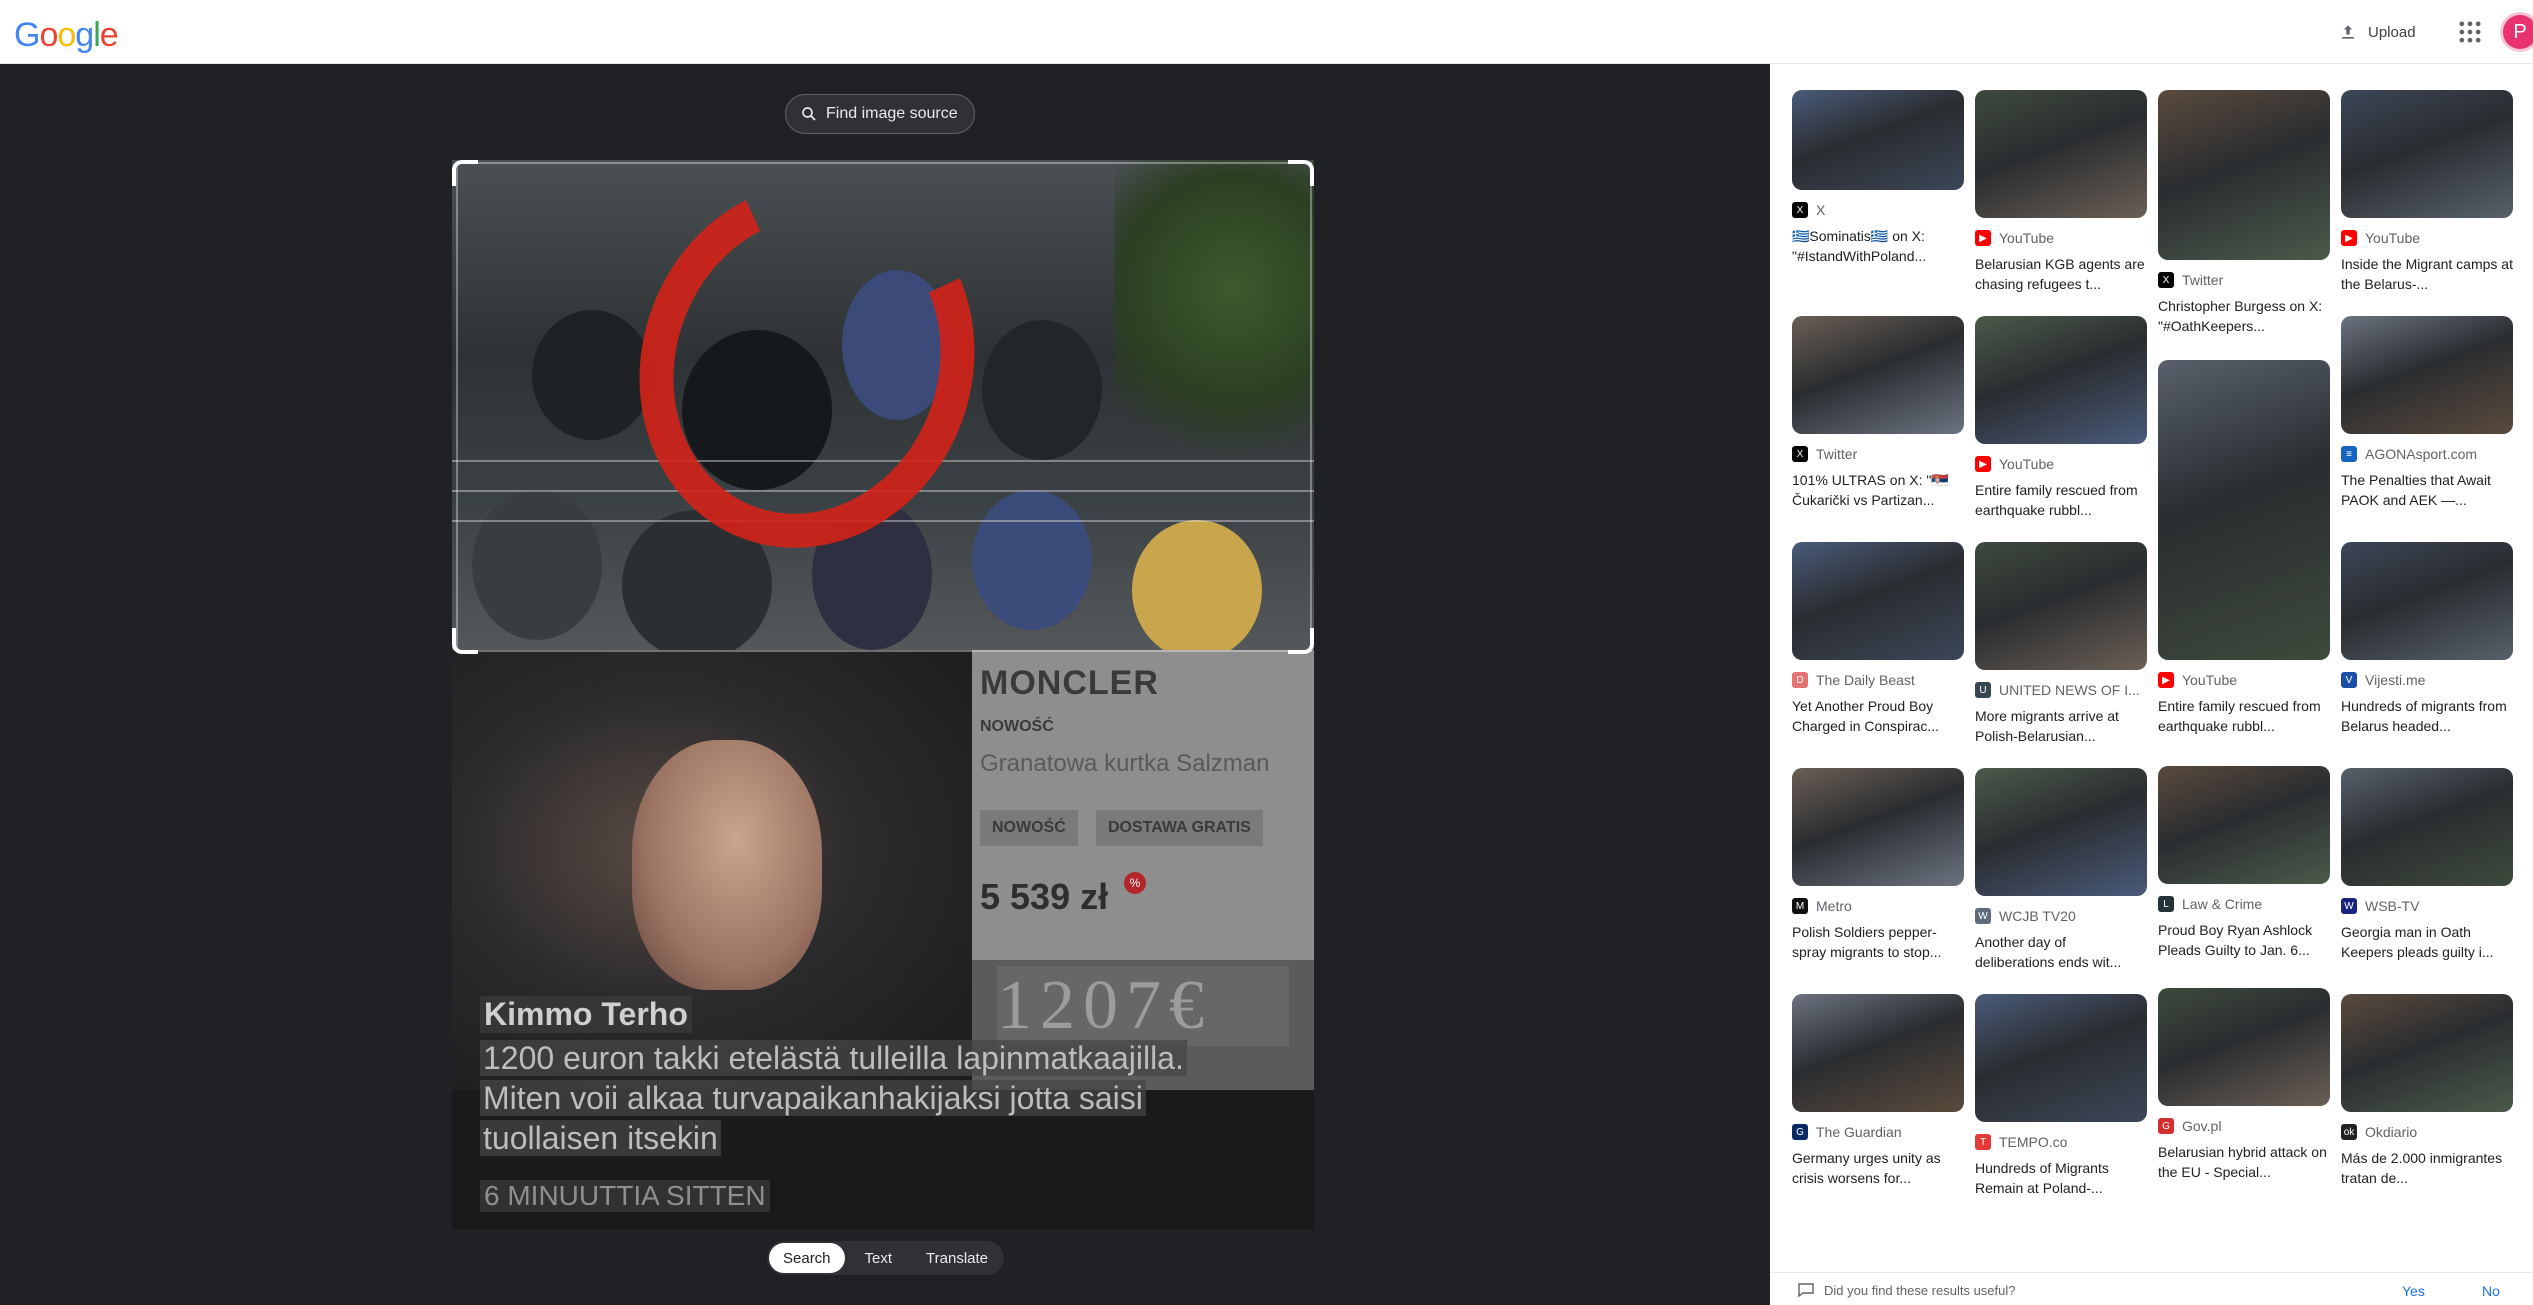  Describe the element at coordinates (465, 173) in the screenshot. I see `crop-handle-top-left` at that location.